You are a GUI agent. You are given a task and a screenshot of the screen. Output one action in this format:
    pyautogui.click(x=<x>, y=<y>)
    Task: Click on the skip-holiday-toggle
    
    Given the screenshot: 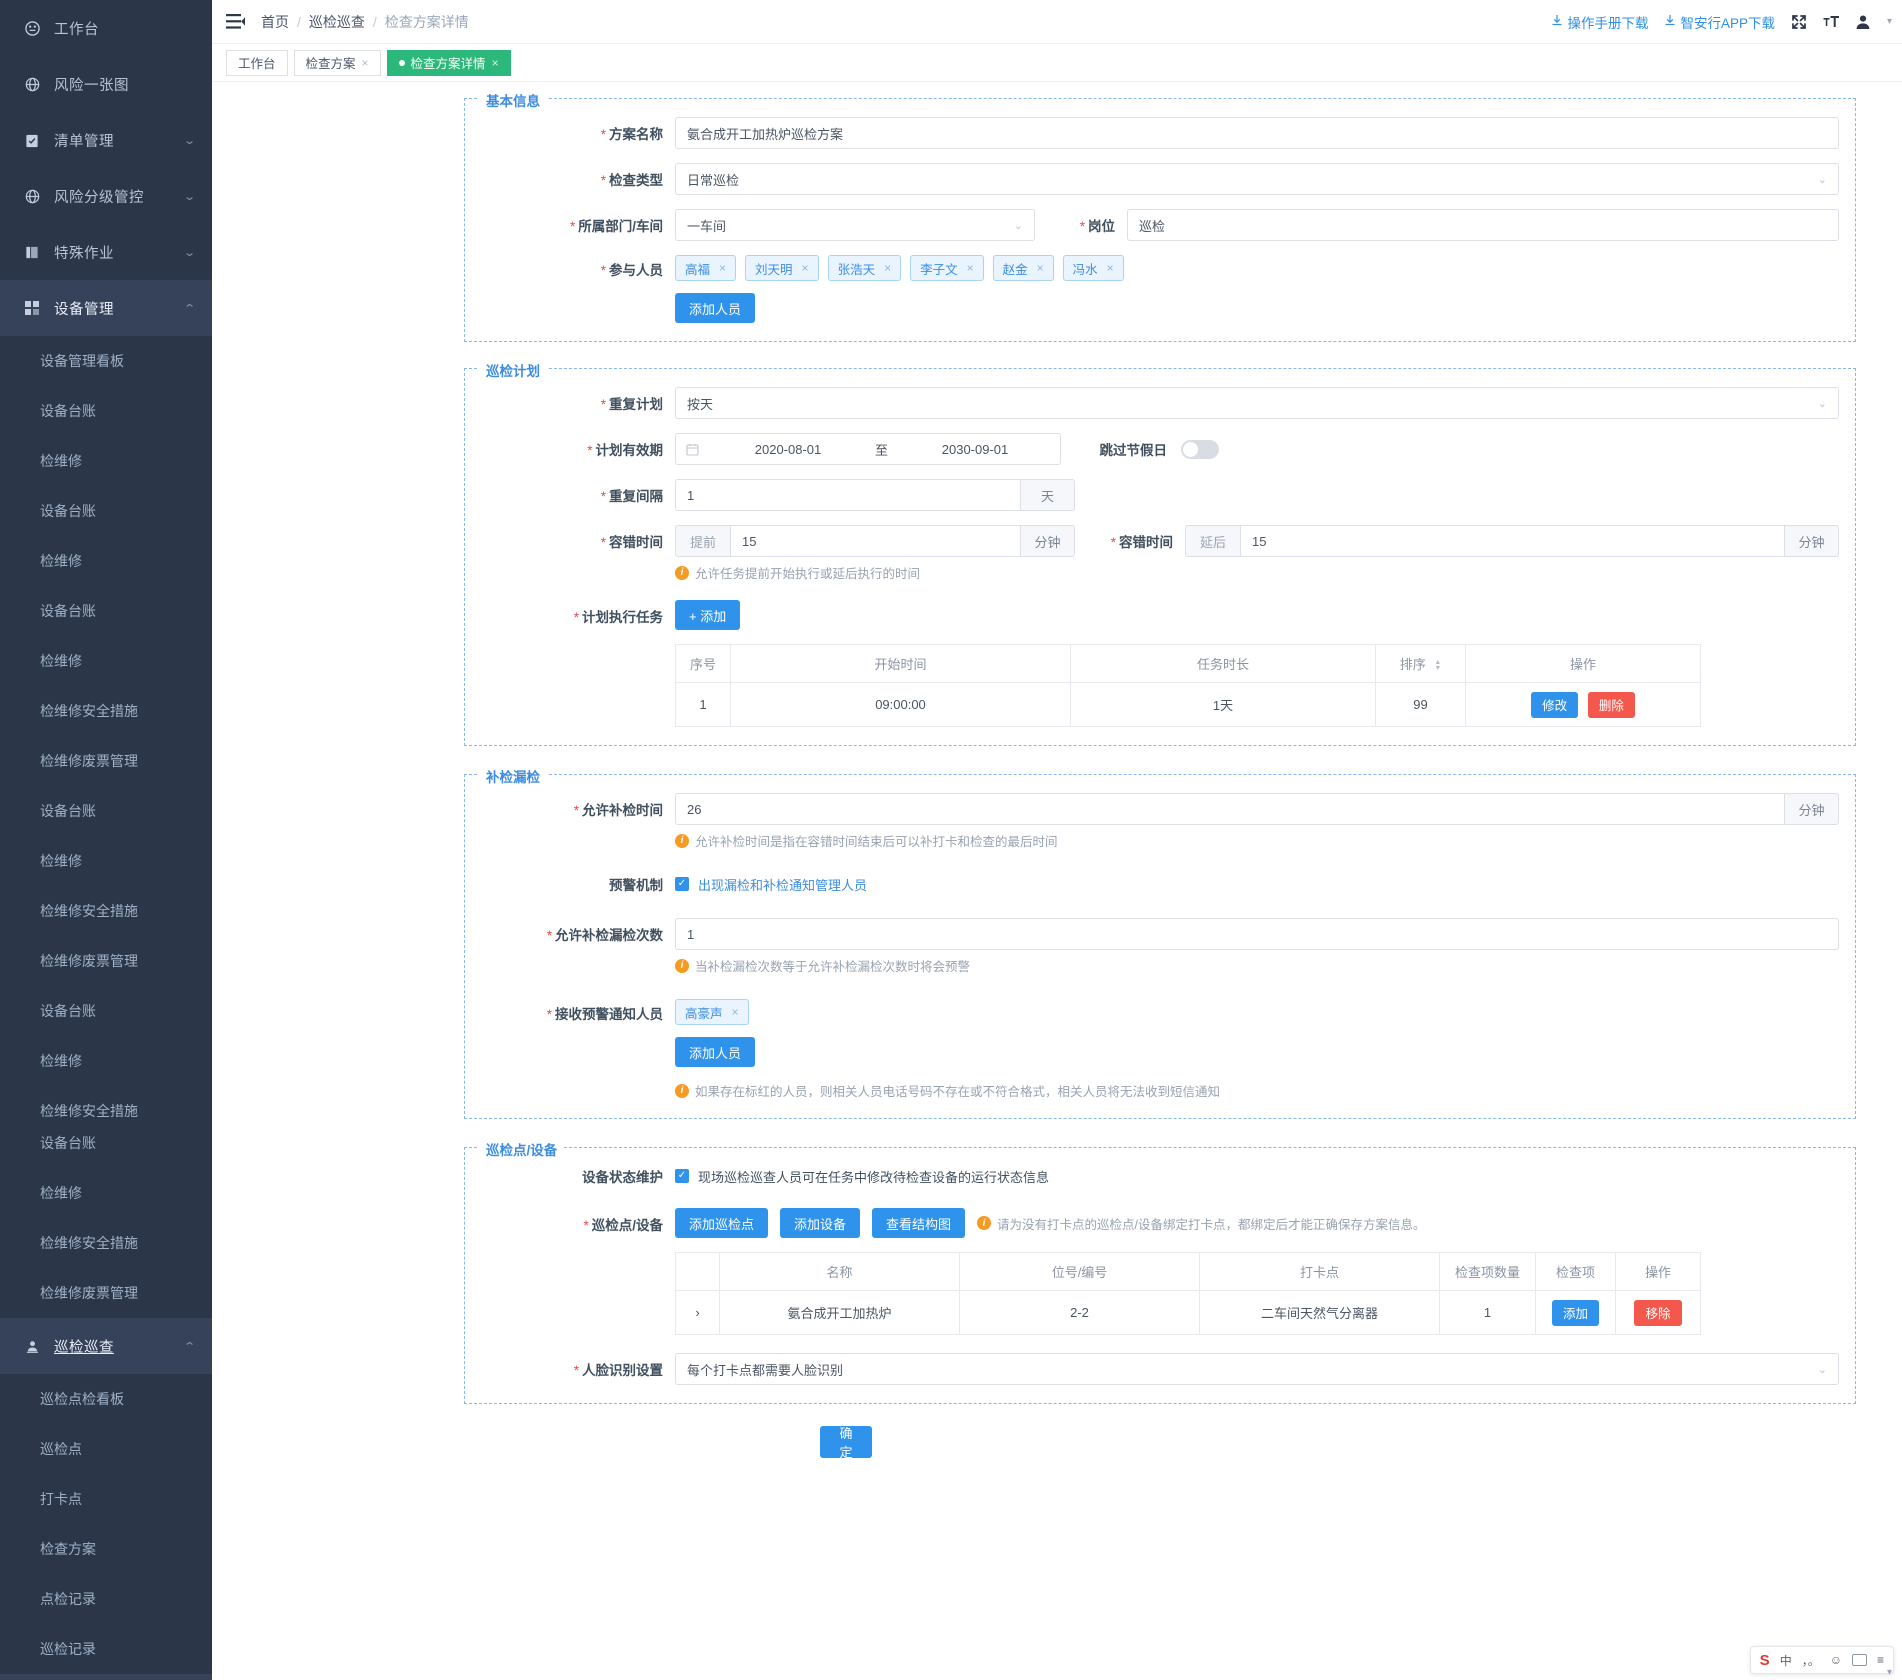 What is the action you would take?
    pyautogui.click(x=1200, y=449)
    